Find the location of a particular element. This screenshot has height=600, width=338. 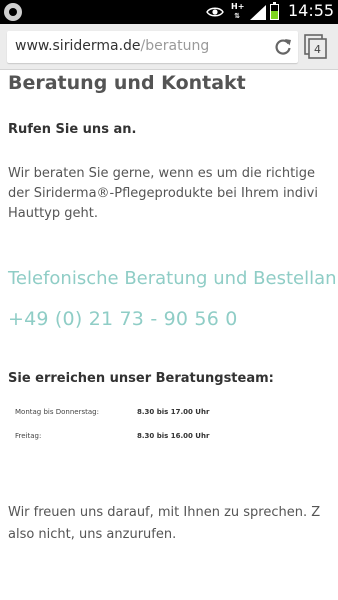

status-time: 14:55 is located at coordinates (311, 10).